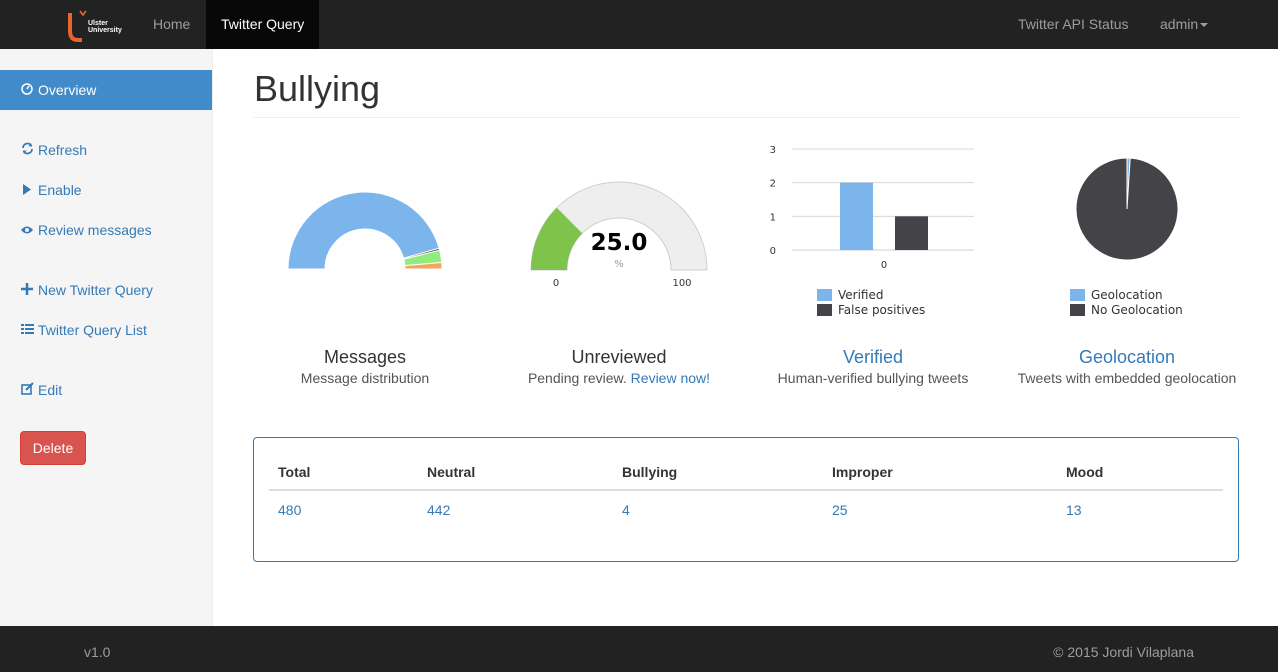  What do you see at coordinates (681, 283) in the screenshot?
I see `gauge-max-label: 100` at bounding box center [681, 283].